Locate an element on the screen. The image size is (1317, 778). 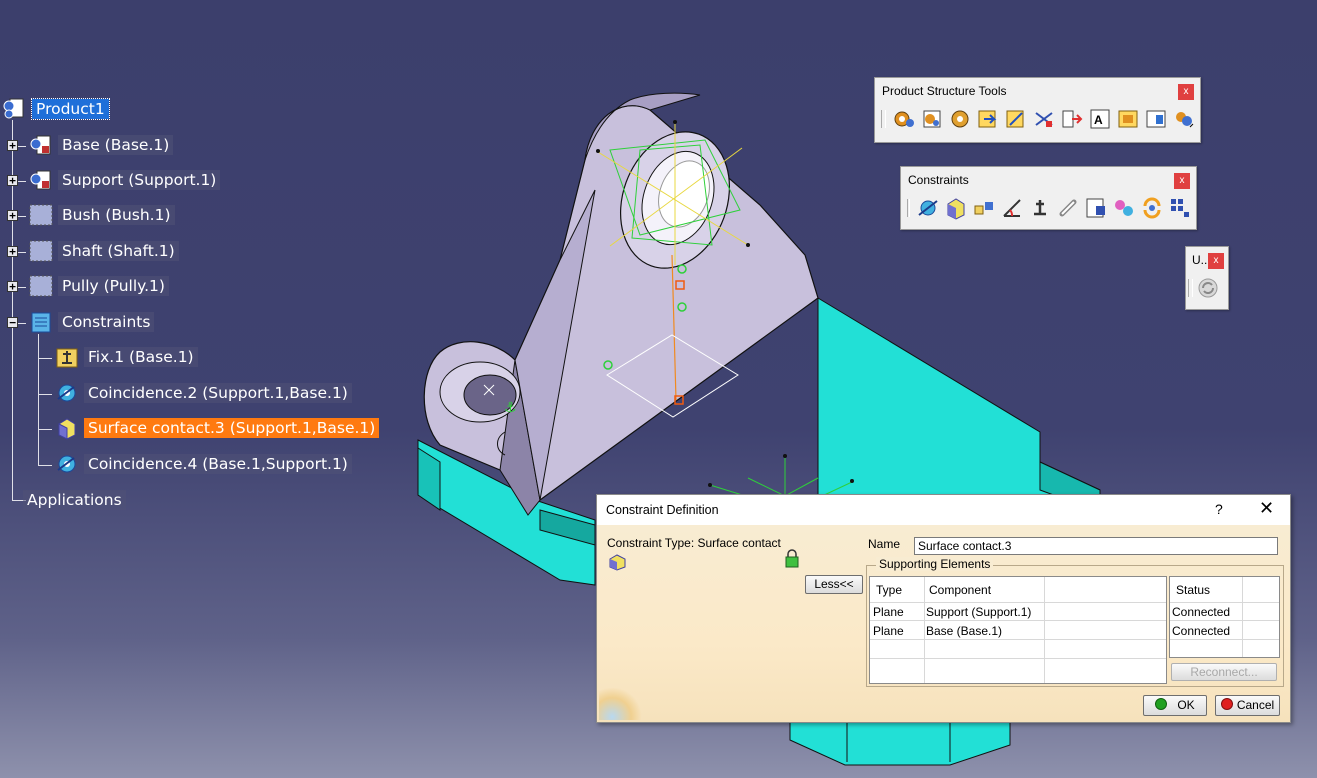
product-structure-tools-toolbar: Product Structure Tools x A is located at coordinates (1037, 110).